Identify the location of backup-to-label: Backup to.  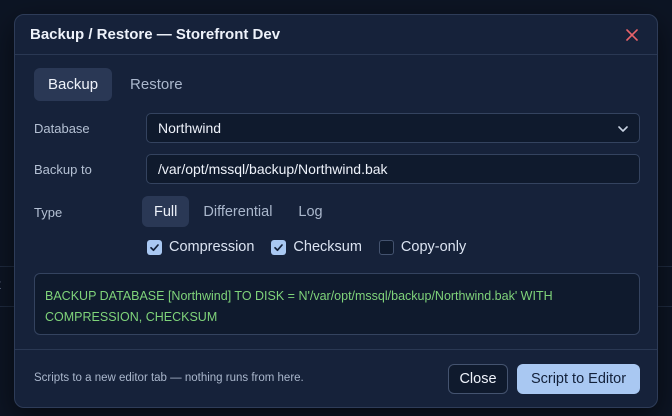
(63, 169).